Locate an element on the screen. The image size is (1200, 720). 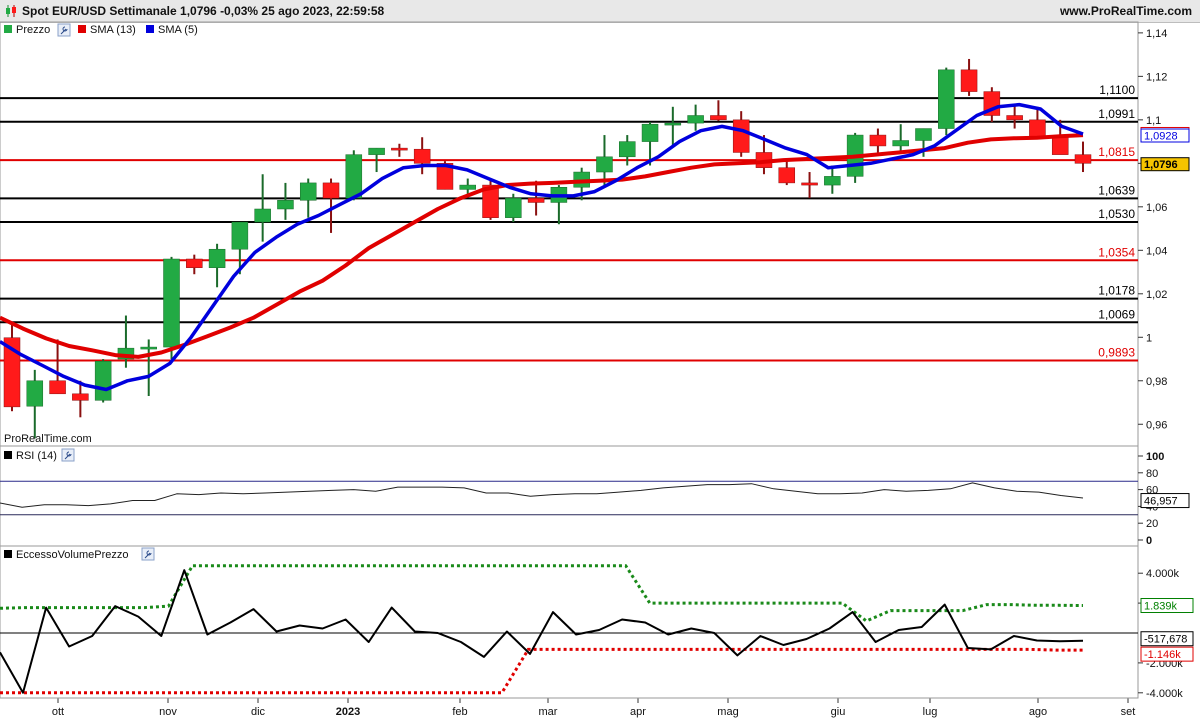
x-tick-label: mar is located at coordinates (548, 712).